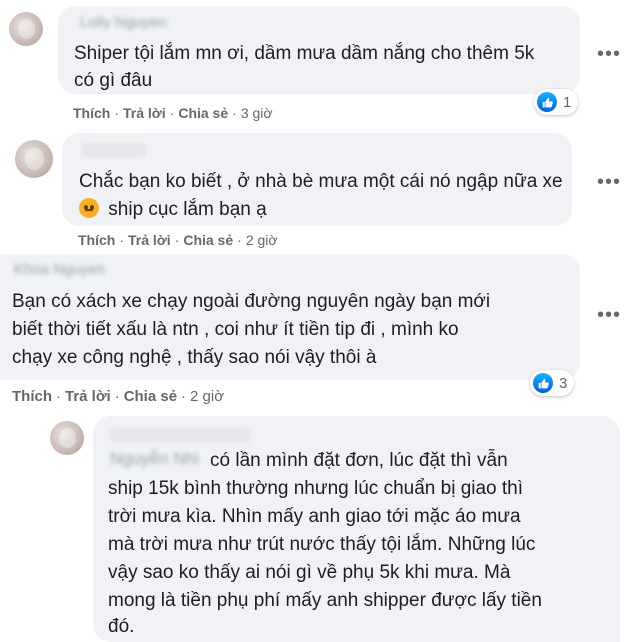 The height and width of the screenshot is (642, 640). I want to click on comment-line: có gì đâu, so click(113, 80).